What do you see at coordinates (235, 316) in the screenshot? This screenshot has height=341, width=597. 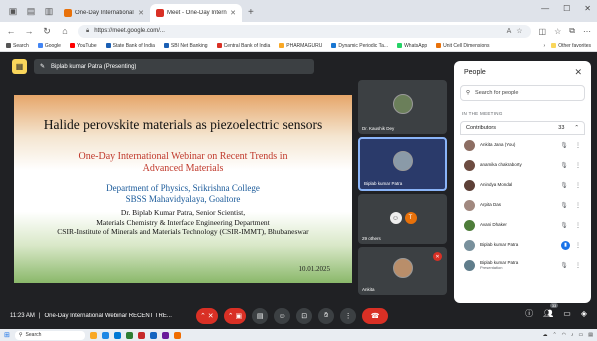 I see `camera-toggle-button: ⌃ ▣` at bounding box center [235, 316].